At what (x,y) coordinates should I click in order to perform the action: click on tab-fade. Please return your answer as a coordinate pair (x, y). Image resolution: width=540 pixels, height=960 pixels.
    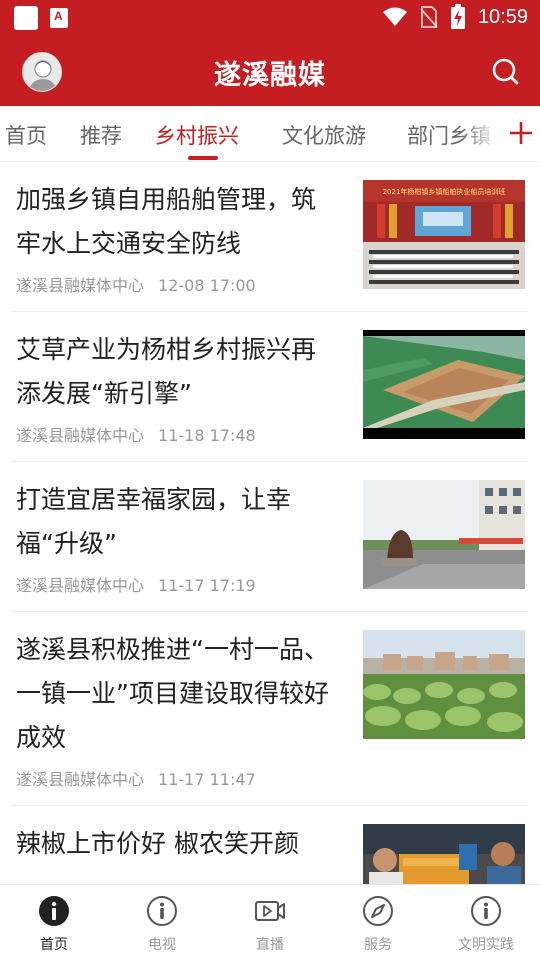
    Looking at the image, I should click on (480, 133).